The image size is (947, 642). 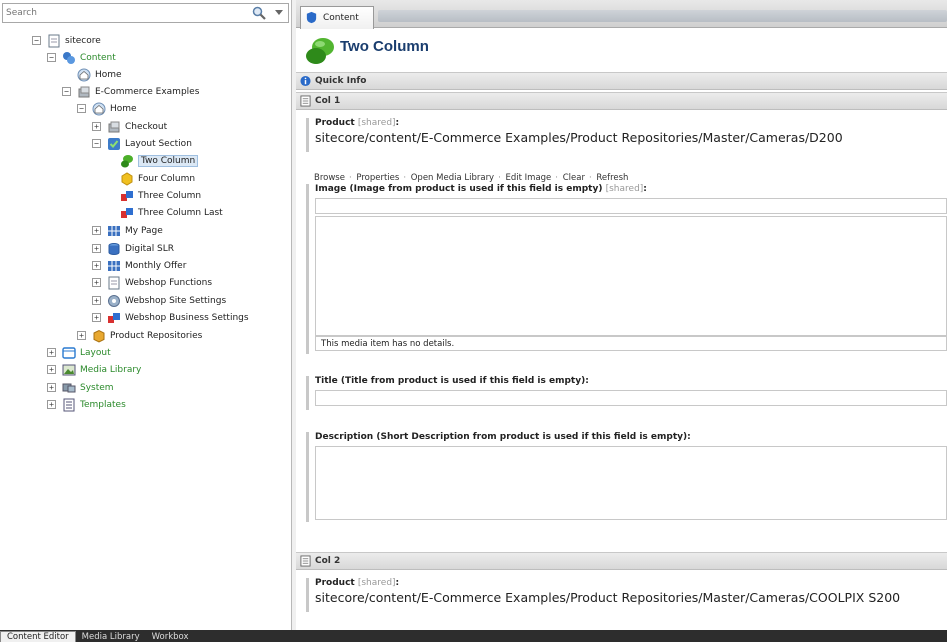 I want to click on search-icon, so click(x=259, y=13).